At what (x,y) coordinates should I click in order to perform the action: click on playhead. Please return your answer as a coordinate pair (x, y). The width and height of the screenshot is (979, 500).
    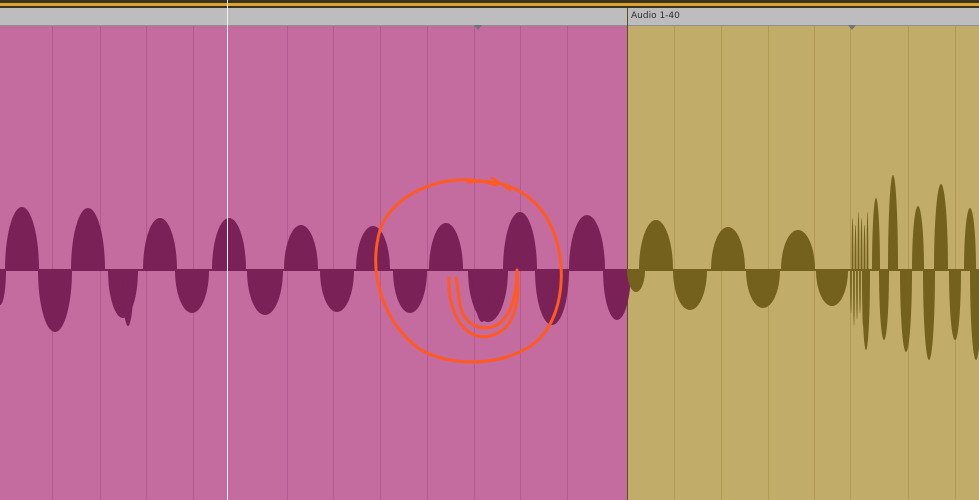
    Looking at the image, I should click on (227, 250).